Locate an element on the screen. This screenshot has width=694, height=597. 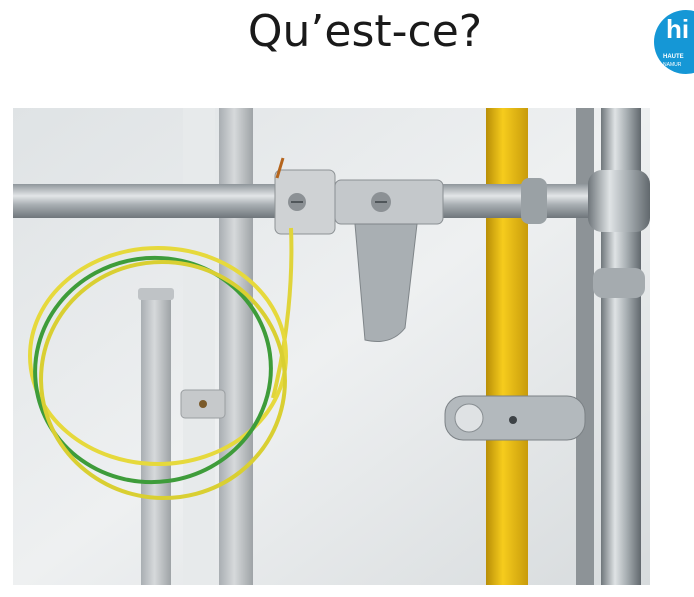
yellow-gas-pipe is located at coordinates (507, 346).